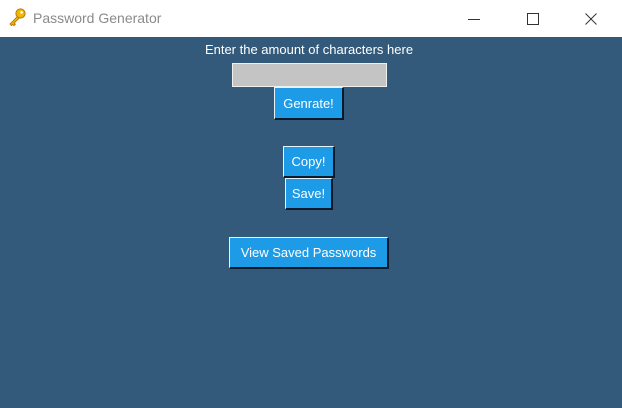 The height and width of the screenshot is (408, 622). I want to click on maximize-icon, so click(533, 18).